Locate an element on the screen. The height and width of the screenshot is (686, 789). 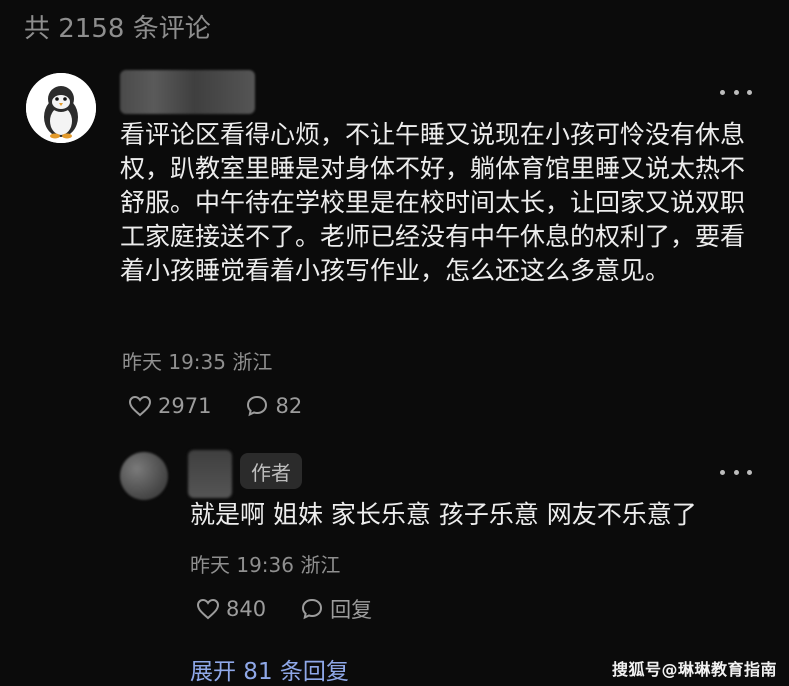
penguin-avatar-icon is located at coordinates (61, 108).